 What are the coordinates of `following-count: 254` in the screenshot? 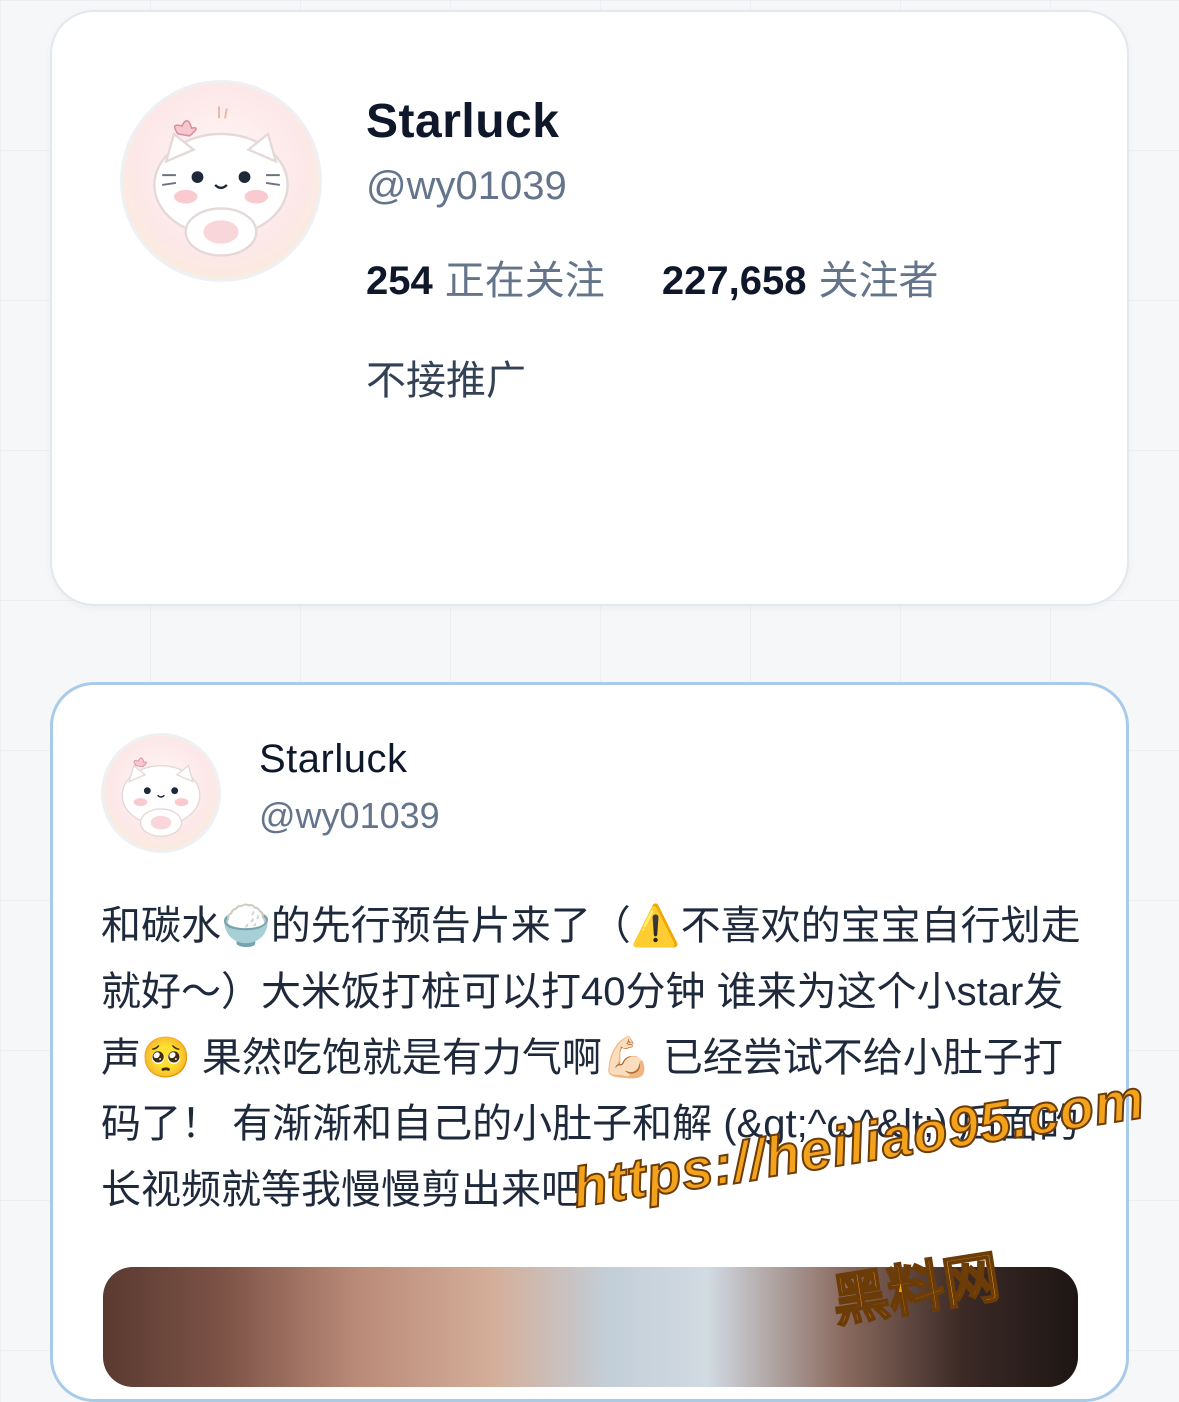 It's located at (399, 281).